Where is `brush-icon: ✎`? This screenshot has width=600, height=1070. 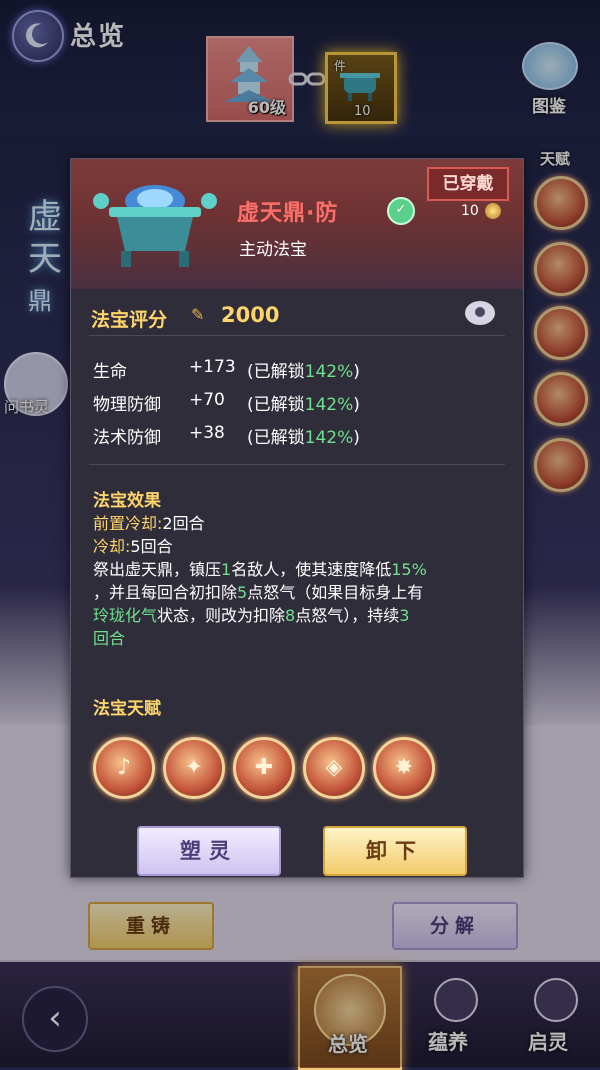
brush-icon: ✎ is located at coordinates (198, 314).